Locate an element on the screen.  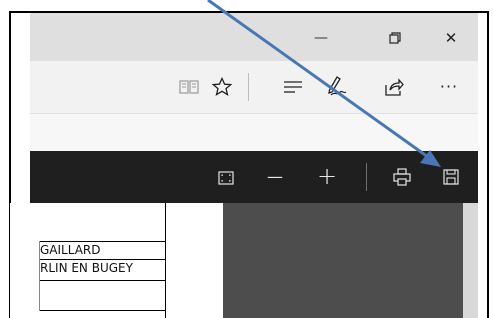
save-button is located at coordinates (451, 177).